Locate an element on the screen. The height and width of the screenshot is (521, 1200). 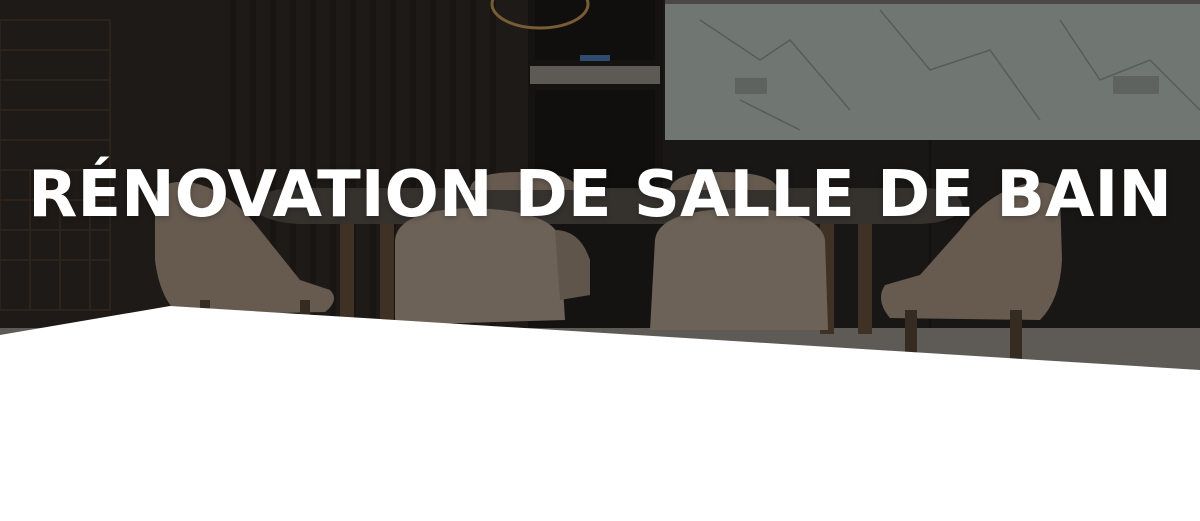
page-title: RÉNOVATION DE SALLE DE BAIN is located at coordinates (600, 194).